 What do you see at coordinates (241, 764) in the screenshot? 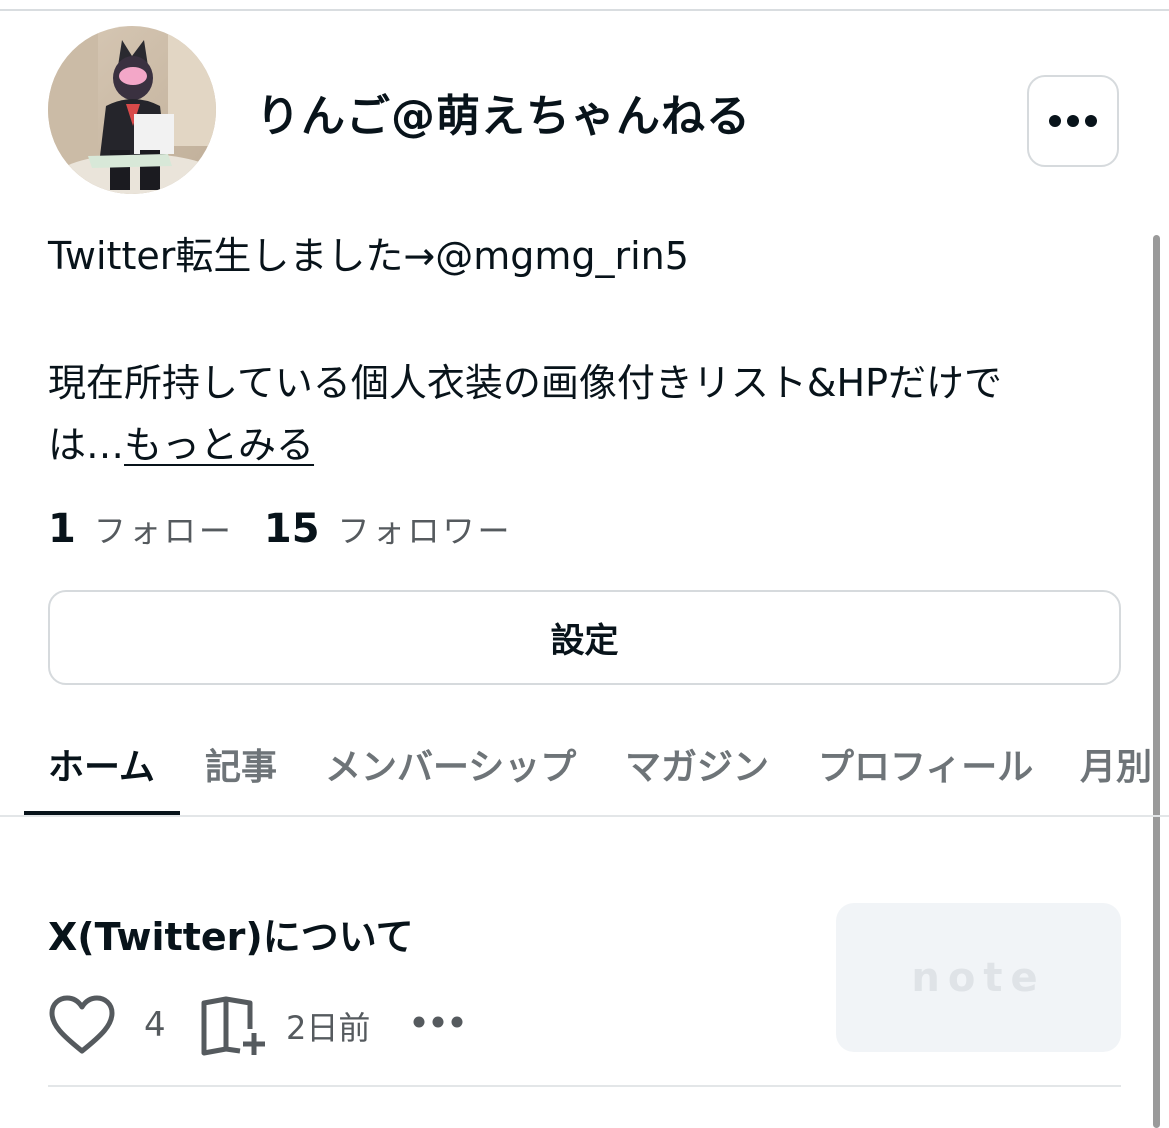
I see `tab-articles: 記事` at bounding box center [241, 764].